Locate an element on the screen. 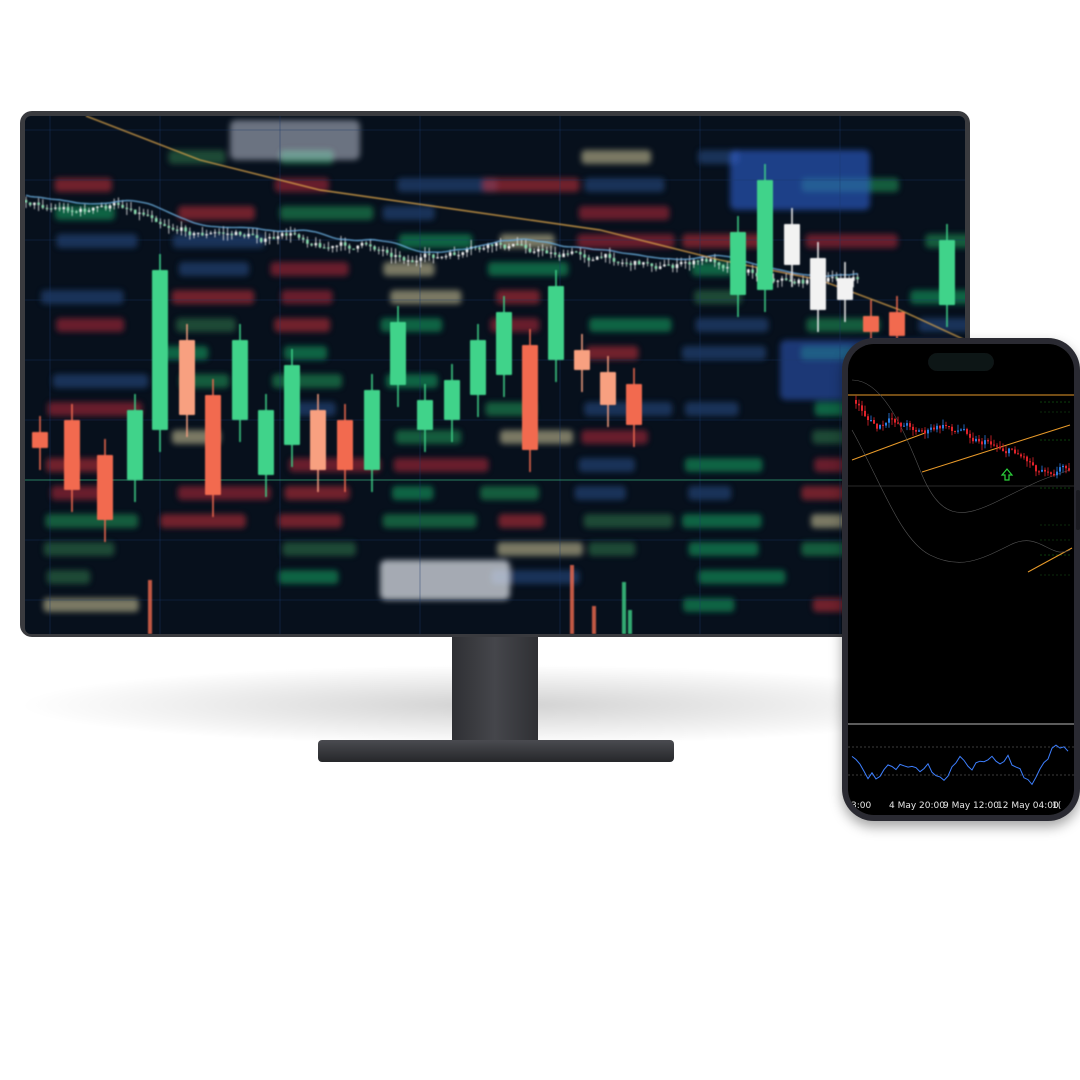 The width and height of the screenshot is (1080, 1080). volume-bar is located at coordinates (624, 608).